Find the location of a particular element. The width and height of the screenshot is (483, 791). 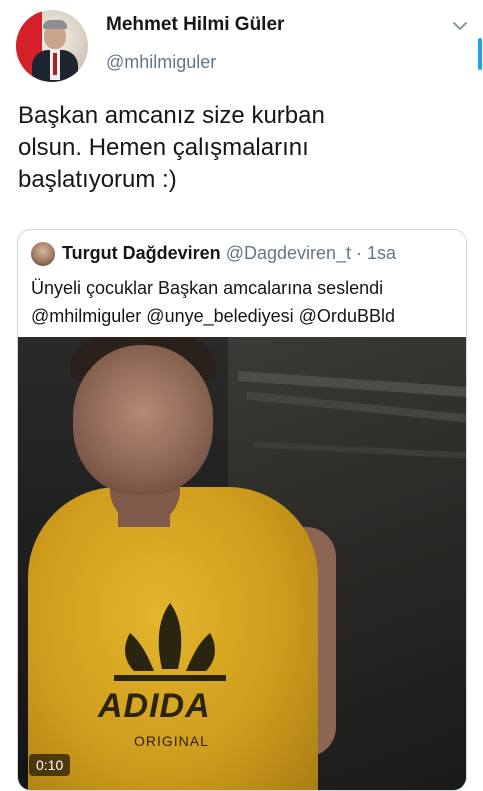

quoted-author-avatar is located at coordinates (43, 254).